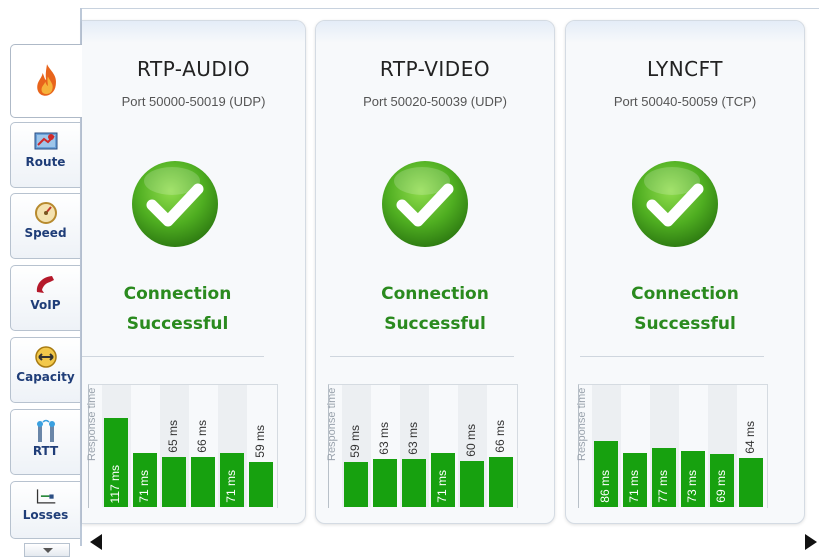 Image resolution: width=819 pixels, height=558 pixels. Describe the element at coordinates (811, 542) in the screenshot. I see `scroll-right-arrow-icon` at that location.